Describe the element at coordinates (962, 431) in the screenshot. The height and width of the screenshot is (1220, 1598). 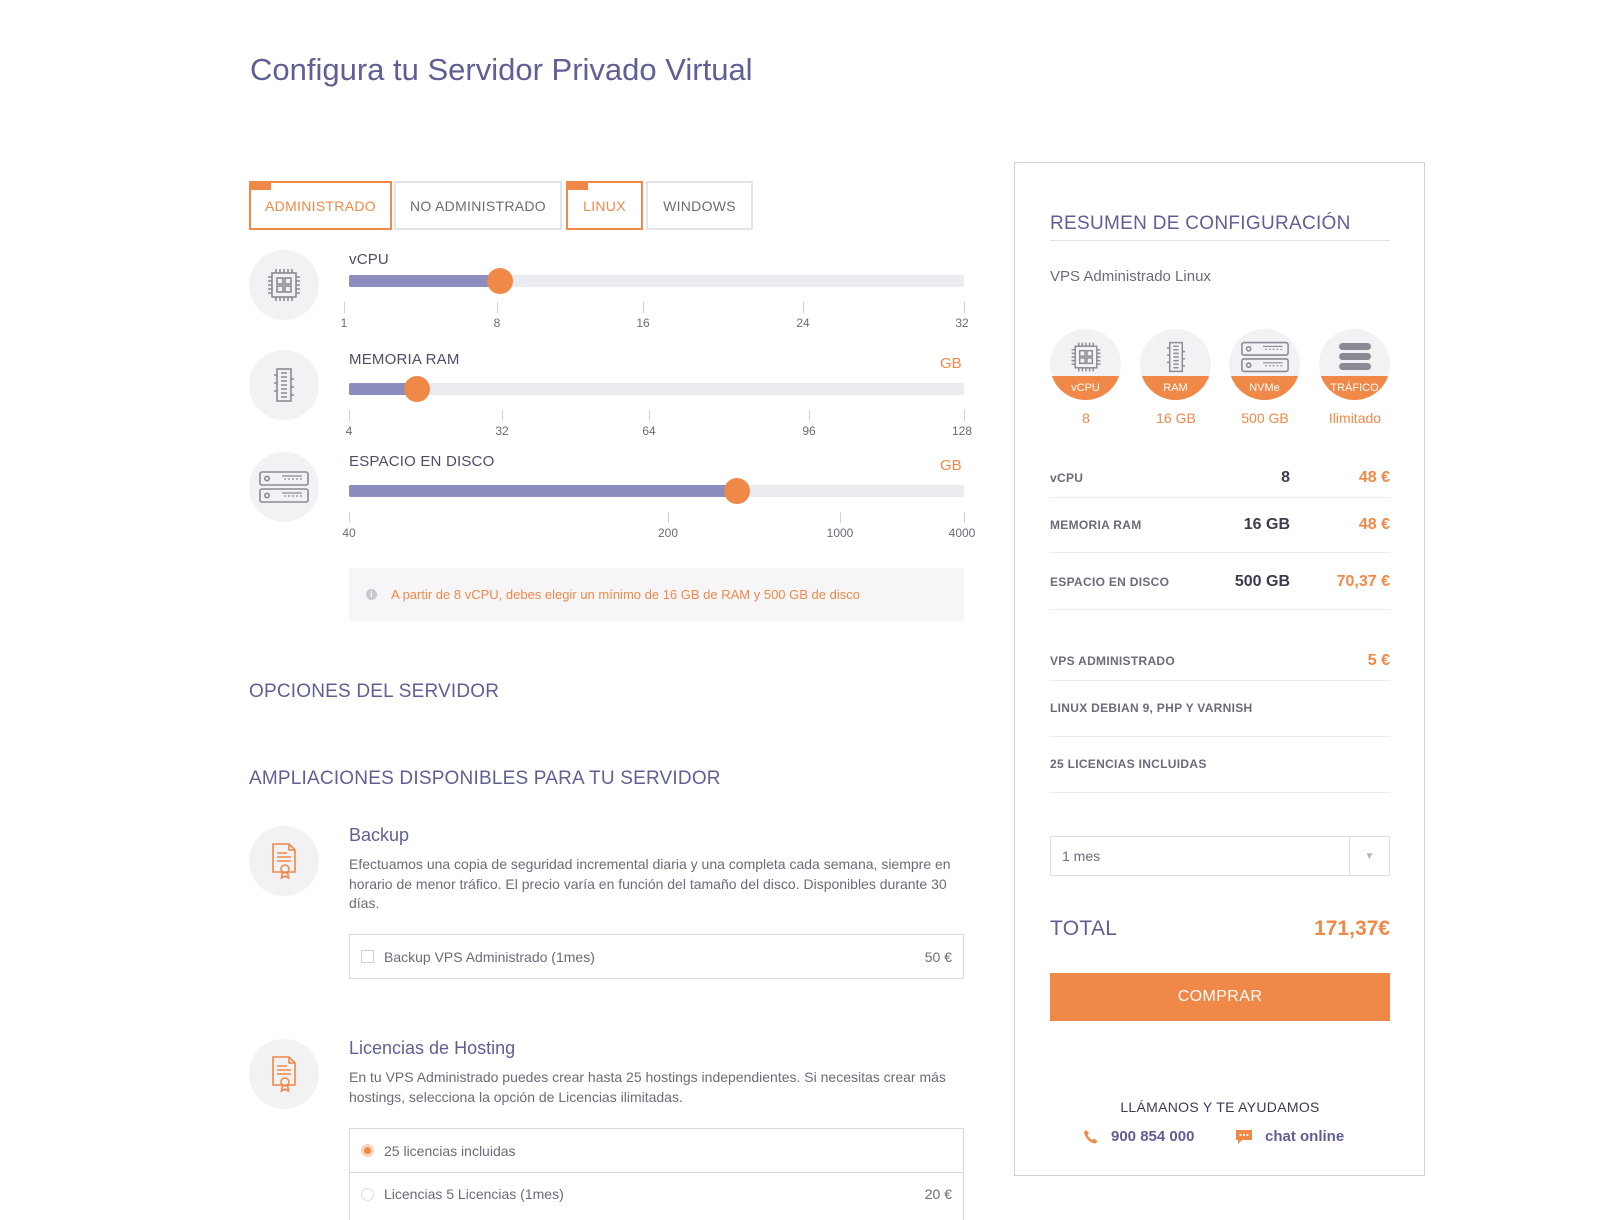
I see `ram-tick-label: 128` at that location.